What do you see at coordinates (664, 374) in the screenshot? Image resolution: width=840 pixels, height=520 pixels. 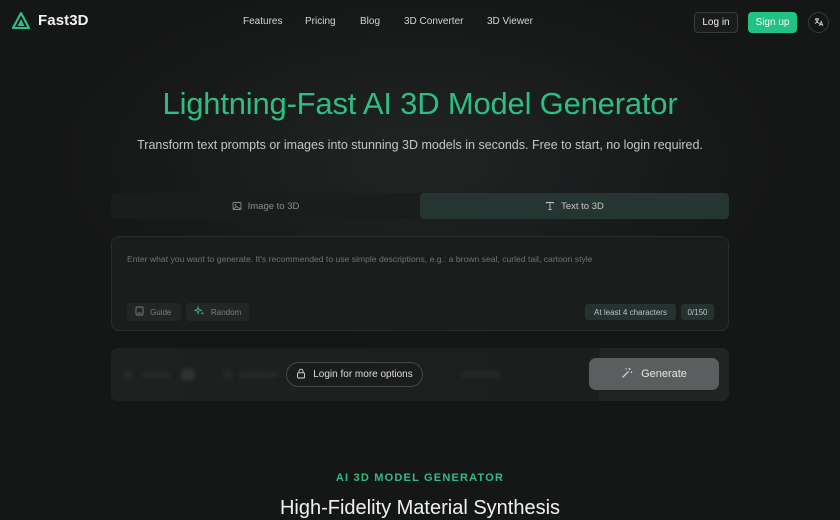 I see `generate-label: Generate` at bounding box center [664, 374].